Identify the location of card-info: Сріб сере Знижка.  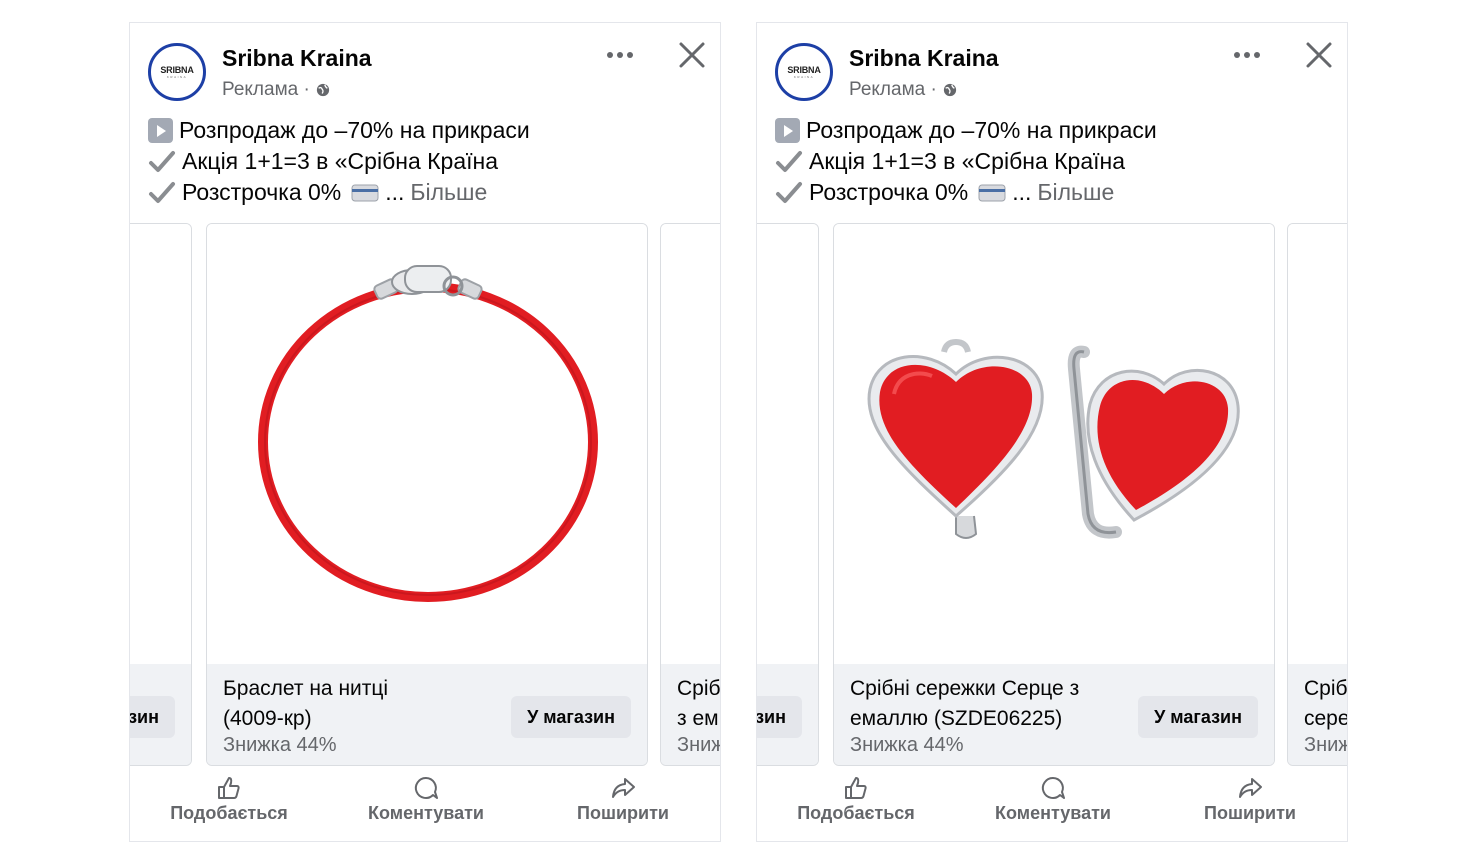
(1318, 714).